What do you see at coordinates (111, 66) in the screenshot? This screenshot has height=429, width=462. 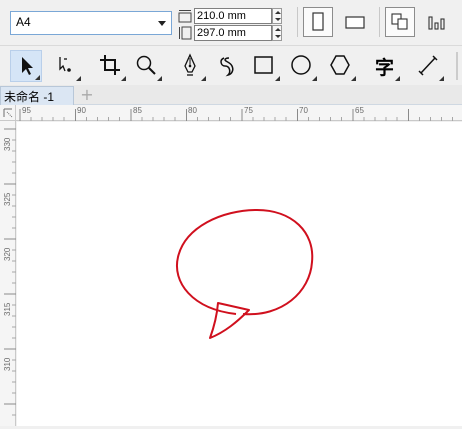 I see `crop-tool` at bounding box center [111, 66].